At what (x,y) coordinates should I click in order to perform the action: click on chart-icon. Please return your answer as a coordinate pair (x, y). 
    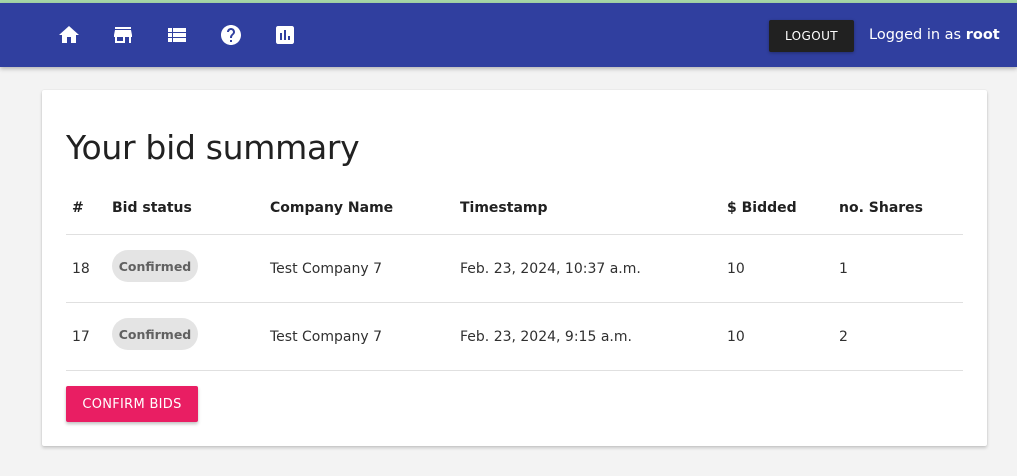
    Looking at the image, I should click on (285, 35).